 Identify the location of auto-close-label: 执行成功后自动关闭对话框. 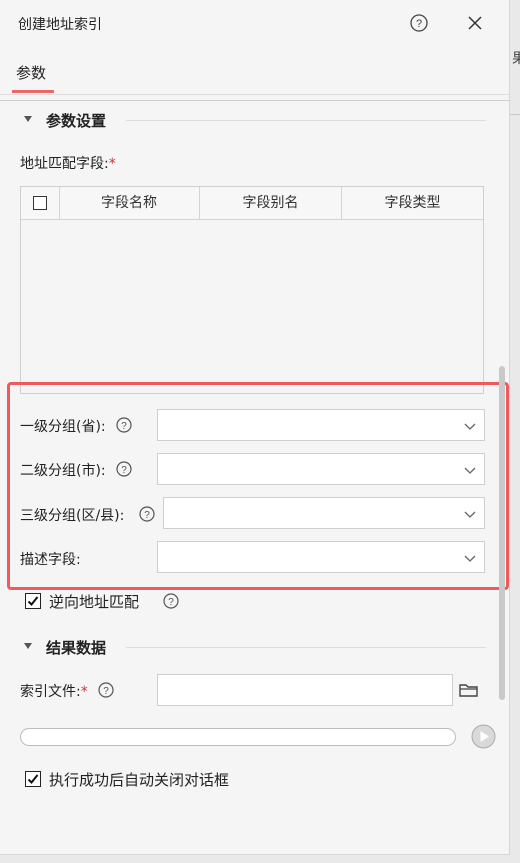
(139, 780).